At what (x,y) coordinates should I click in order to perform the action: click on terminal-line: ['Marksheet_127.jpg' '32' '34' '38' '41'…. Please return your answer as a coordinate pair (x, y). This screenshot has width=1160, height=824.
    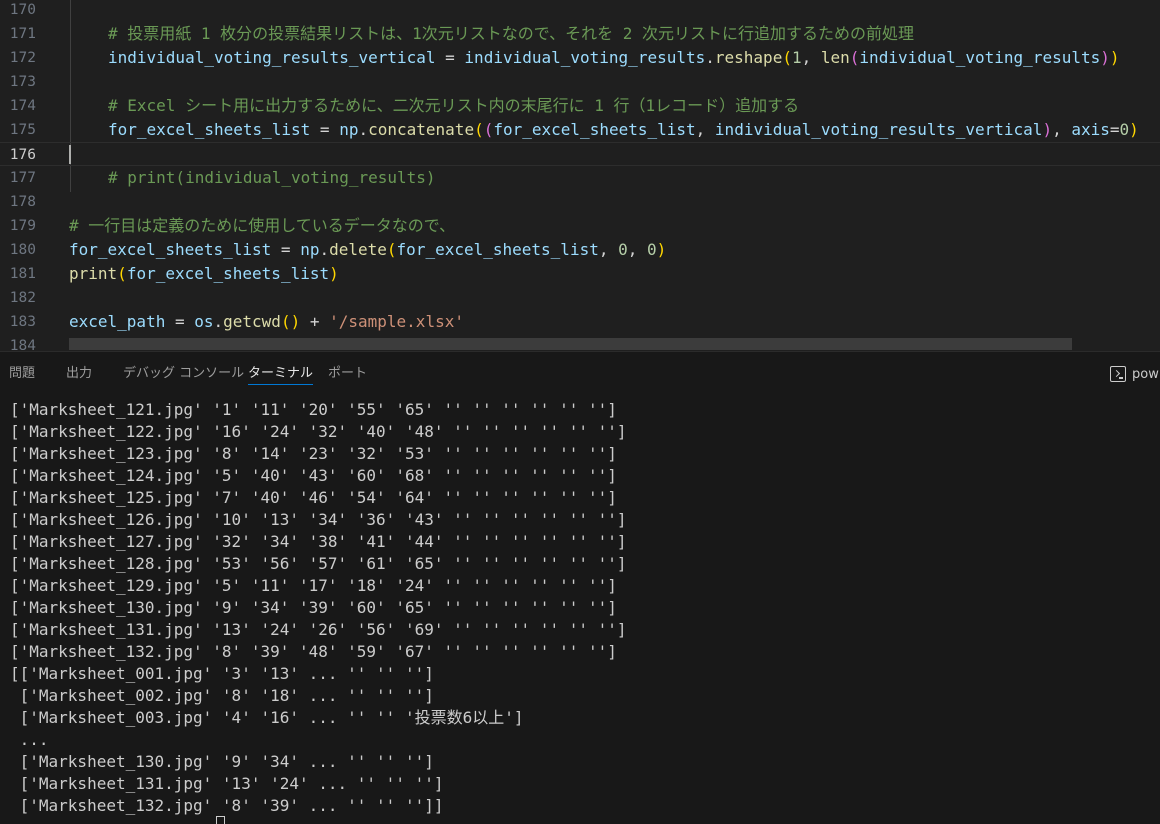
    Looking at the image, I should click on (318, 541).